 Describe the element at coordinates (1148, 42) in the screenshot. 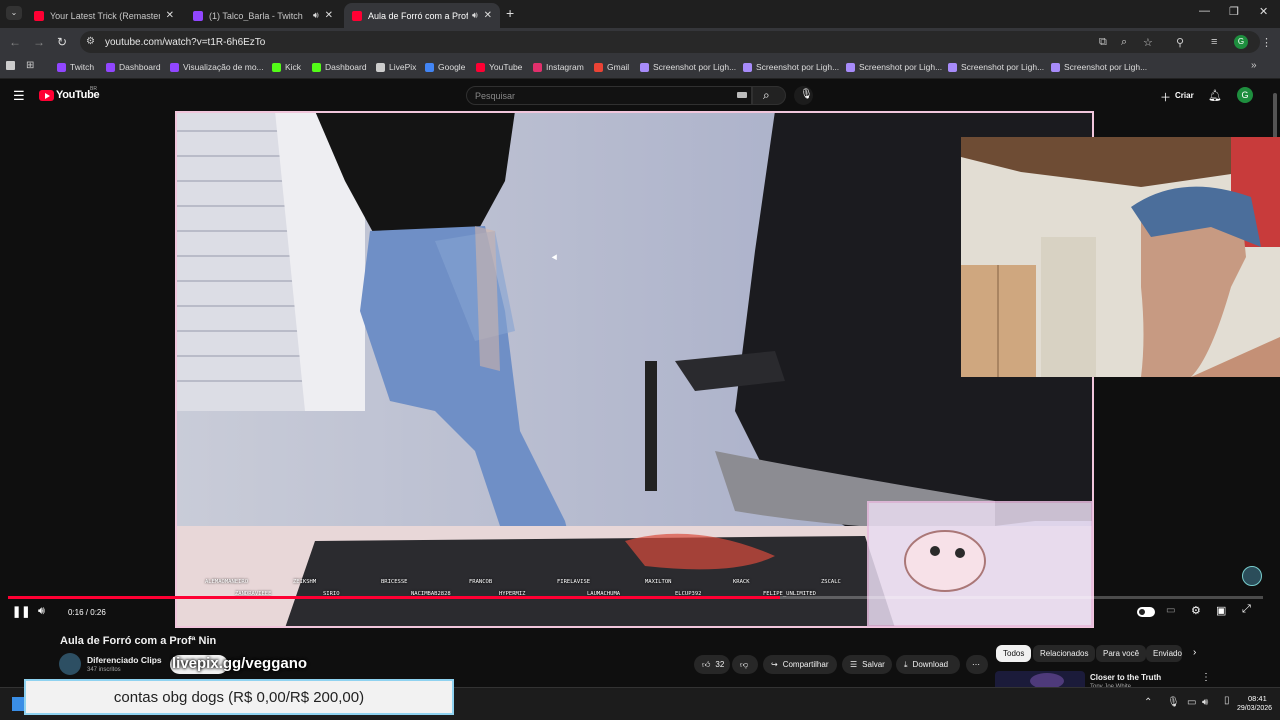

I see `bookmark-star-icon: ☆` at that location.